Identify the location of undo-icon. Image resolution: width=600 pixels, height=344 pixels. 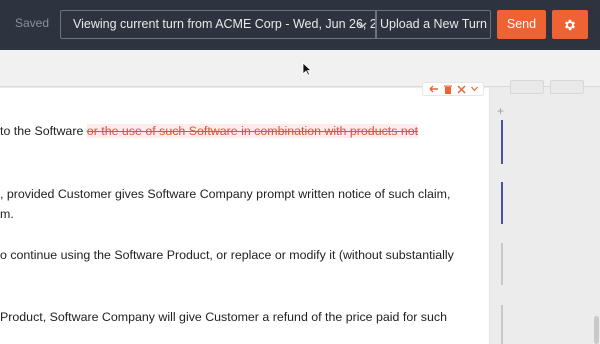
(434, 89).